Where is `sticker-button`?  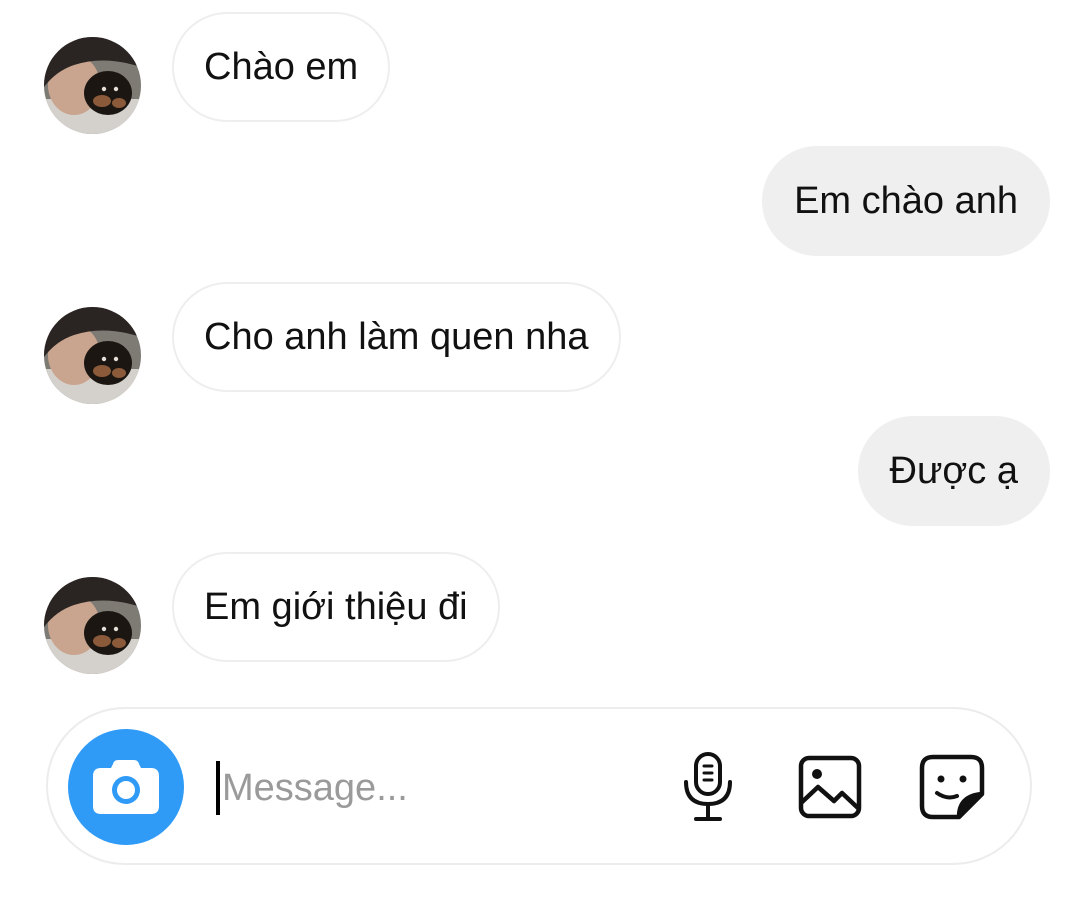 sticker-button is located at coordinates (952, 787).